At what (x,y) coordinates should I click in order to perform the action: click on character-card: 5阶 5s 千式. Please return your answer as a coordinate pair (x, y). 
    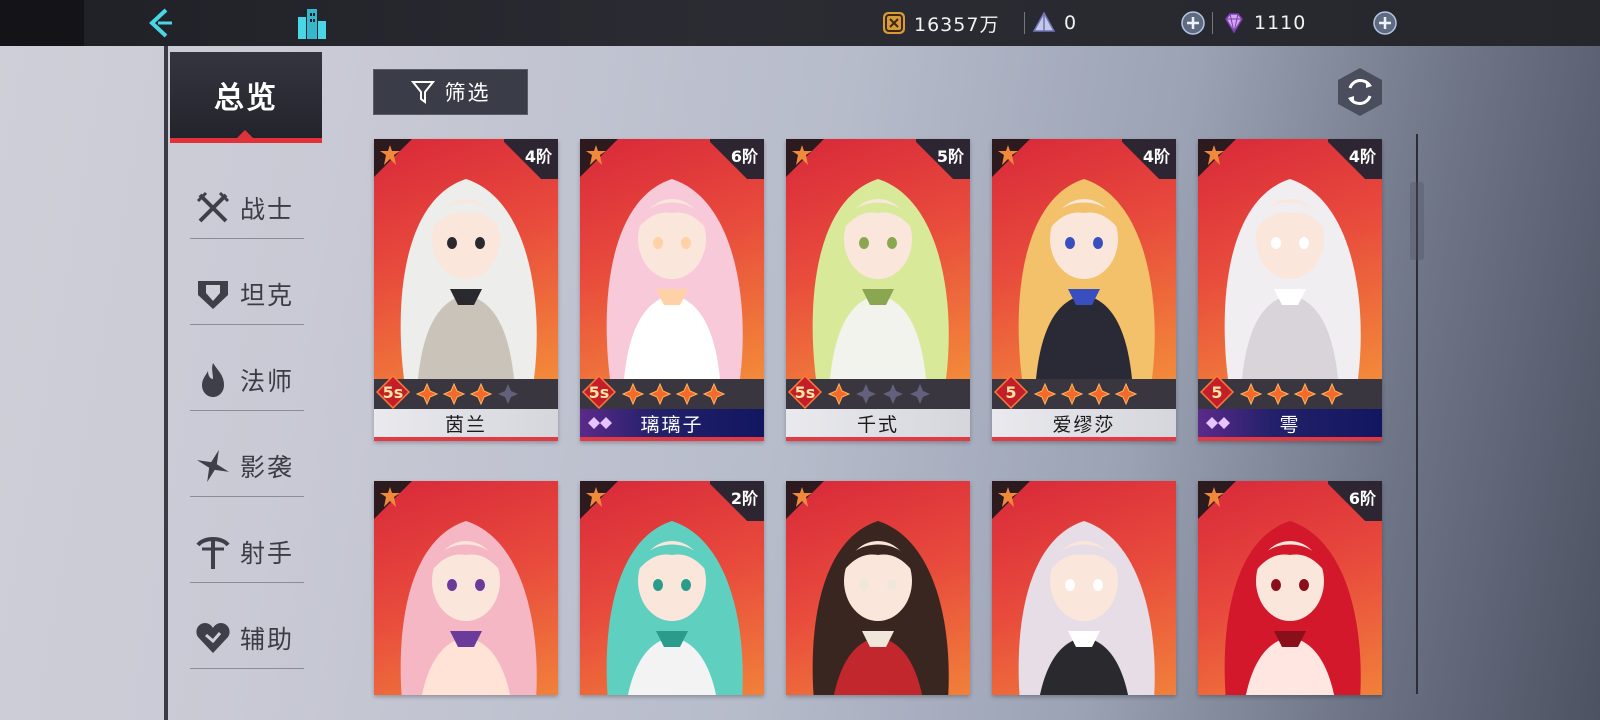
    Looking at the image, I should click on (878, 290).